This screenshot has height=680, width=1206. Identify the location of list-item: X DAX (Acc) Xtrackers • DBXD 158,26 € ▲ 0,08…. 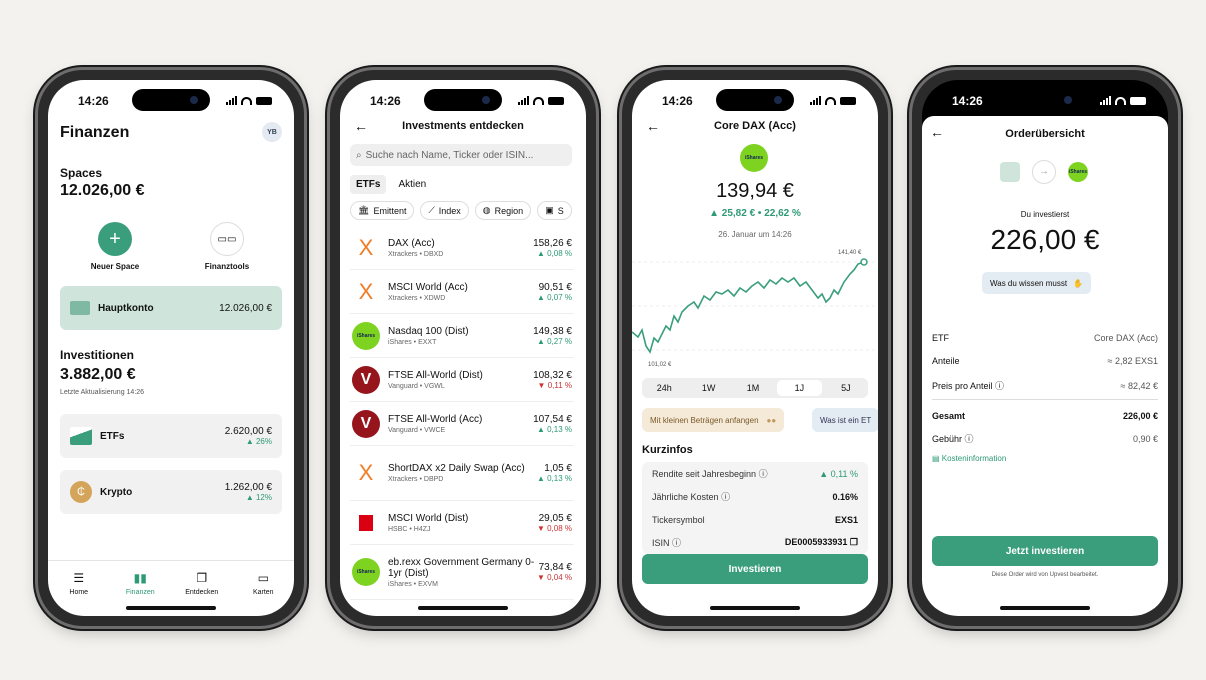
(462, 248).